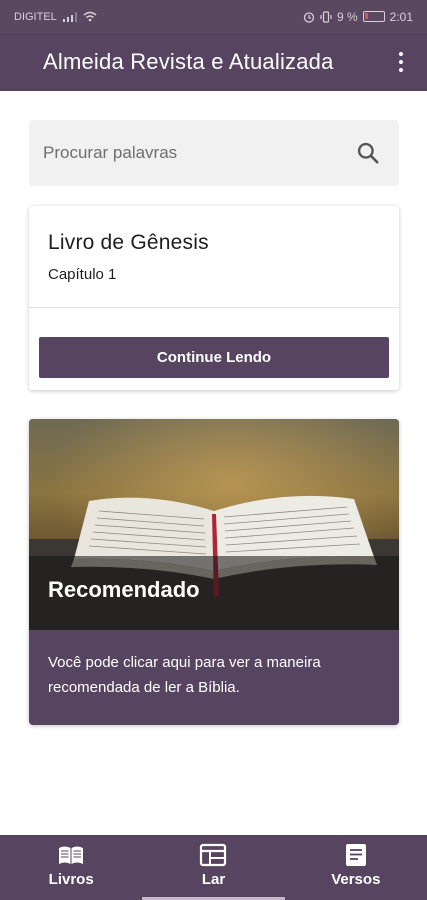  Describe the element at coordinates (356, 867) in the screenshot. I see `nav-item-versos: Versos` at that location.